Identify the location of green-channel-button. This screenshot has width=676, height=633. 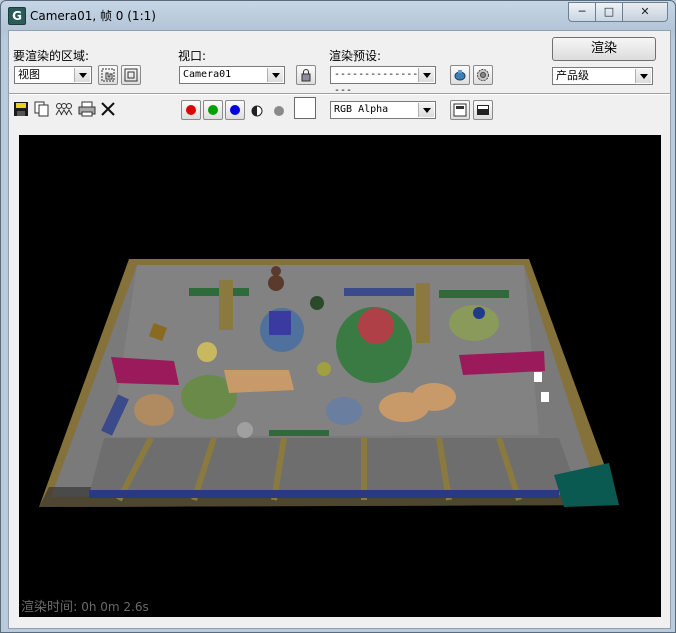
(213, 110).